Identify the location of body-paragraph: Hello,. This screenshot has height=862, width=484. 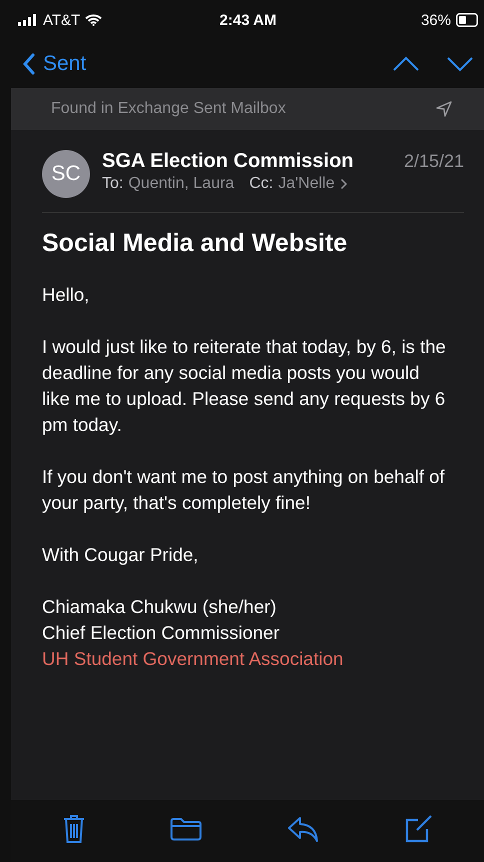
(66, 295).